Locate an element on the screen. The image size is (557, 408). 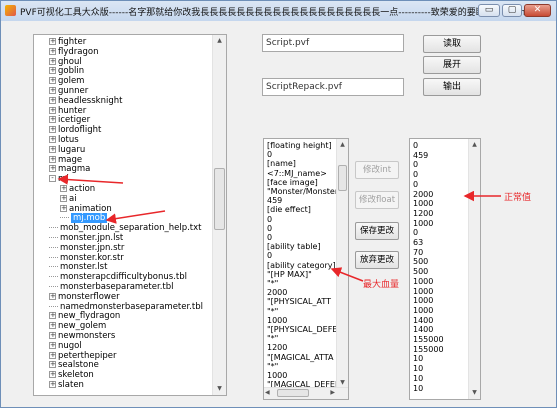
app-icon is located at coordinates (10, 10).